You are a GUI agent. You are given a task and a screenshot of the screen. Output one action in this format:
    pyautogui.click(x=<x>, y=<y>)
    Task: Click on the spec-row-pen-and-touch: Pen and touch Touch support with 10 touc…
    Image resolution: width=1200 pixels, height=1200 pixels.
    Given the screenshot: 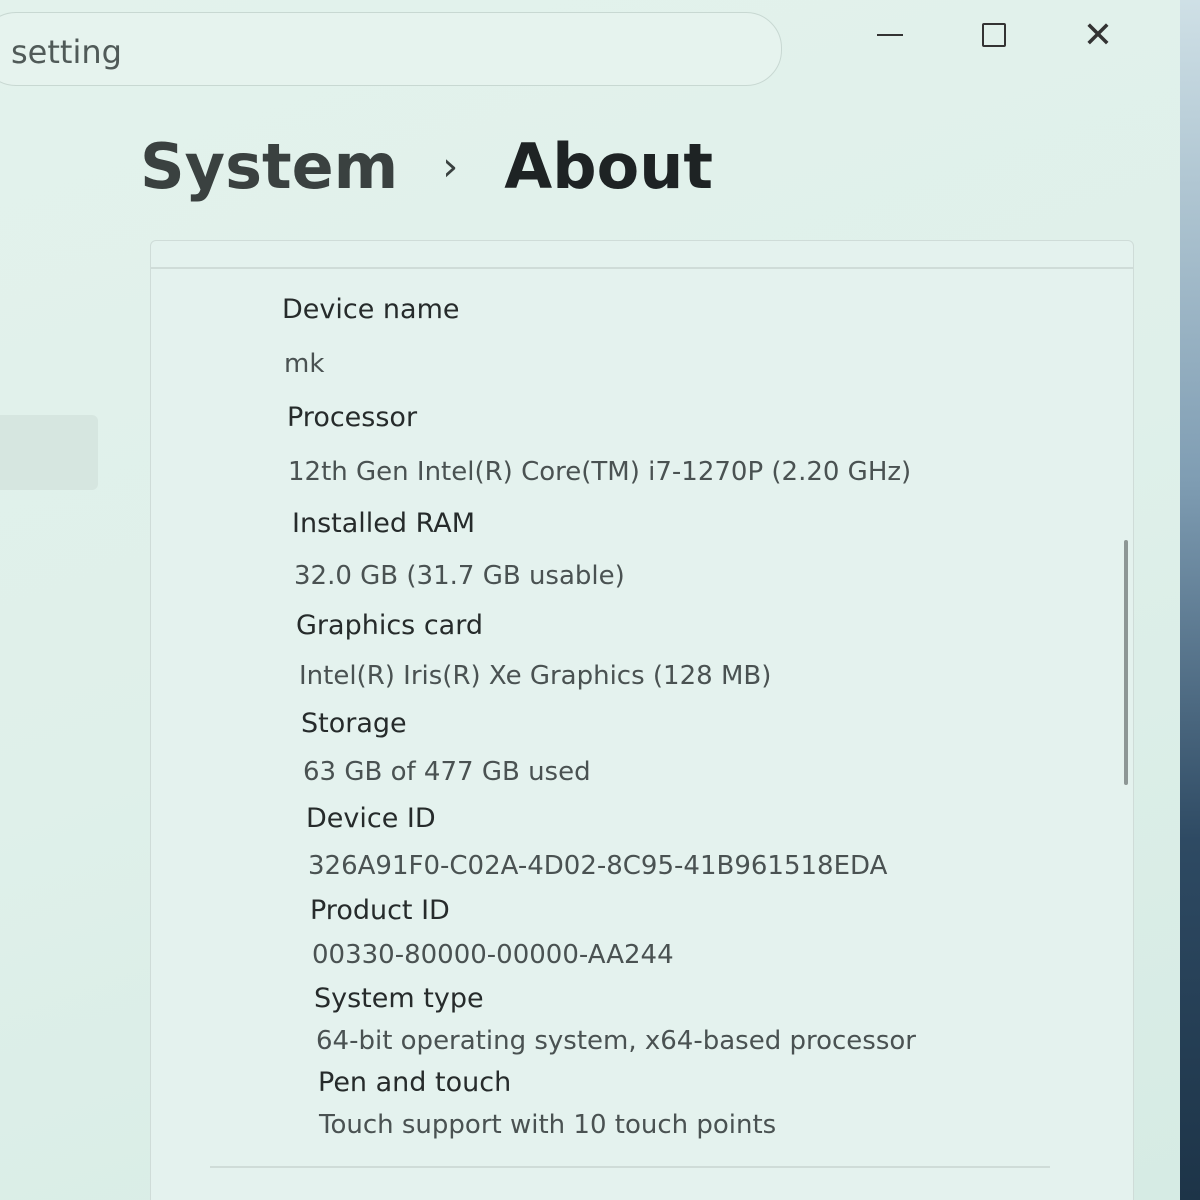 What is the action you would take?
    pyautogui.click(x=700, y=1104)
    